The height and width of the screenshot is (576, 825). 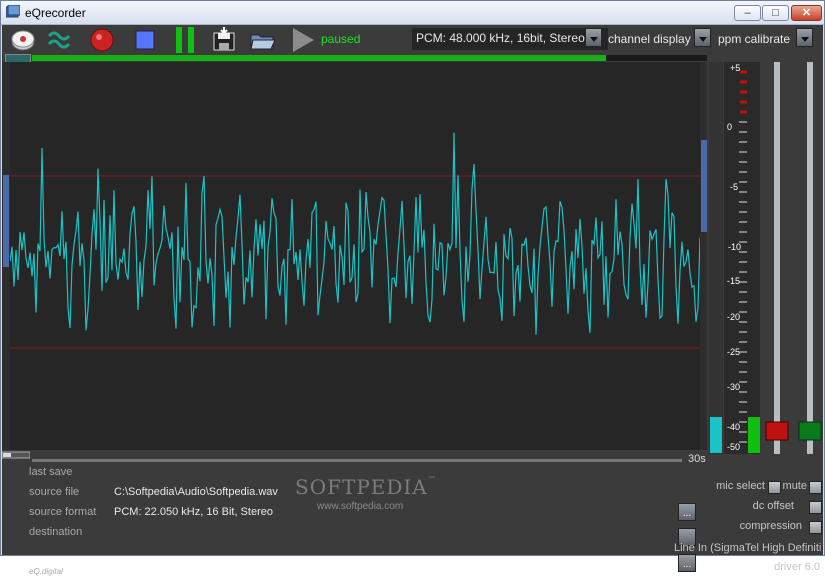 What do you see at coordinates (804, 37) in the screenshot?
I see `ppm-calibrate-dropdown` at bounding box center [804, 37].